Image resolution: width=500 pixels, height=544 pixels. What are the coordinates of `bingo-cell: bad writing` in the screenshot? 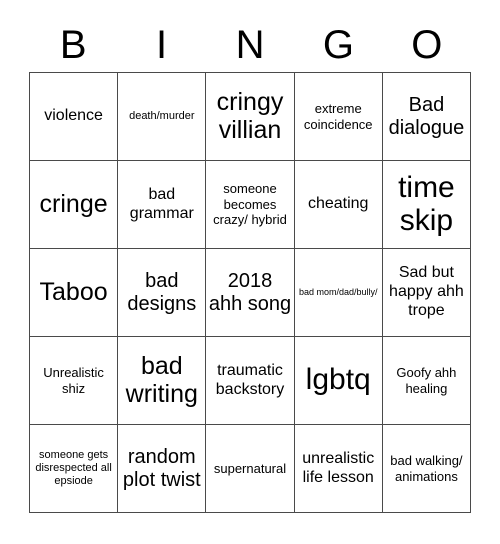 It's located at (162, 381).